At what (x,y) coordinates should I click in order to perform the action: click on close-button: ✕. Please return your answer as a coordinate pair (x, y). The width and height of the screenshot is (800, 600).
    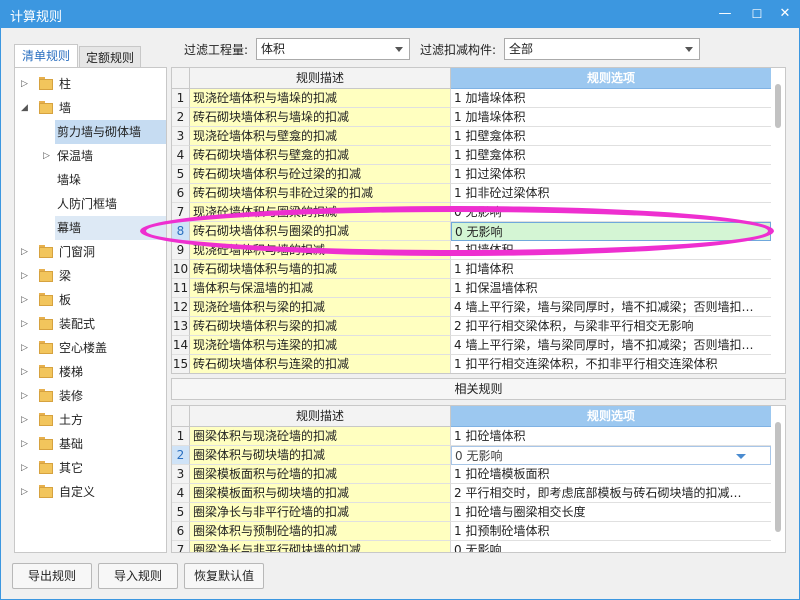
    Looking at the image, I should click on (785, 14).